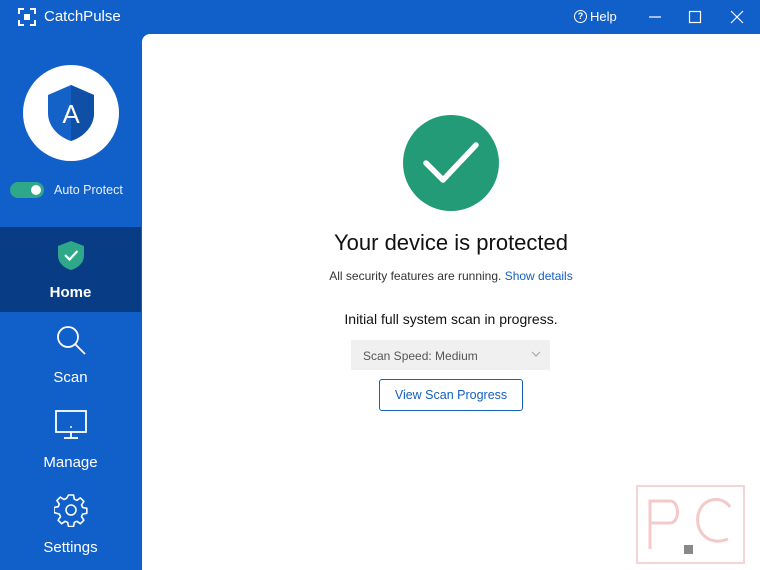 The width and height of the screenshot is (760, 570). I want to click on page-title: Your device is protected, so click(451, 242).